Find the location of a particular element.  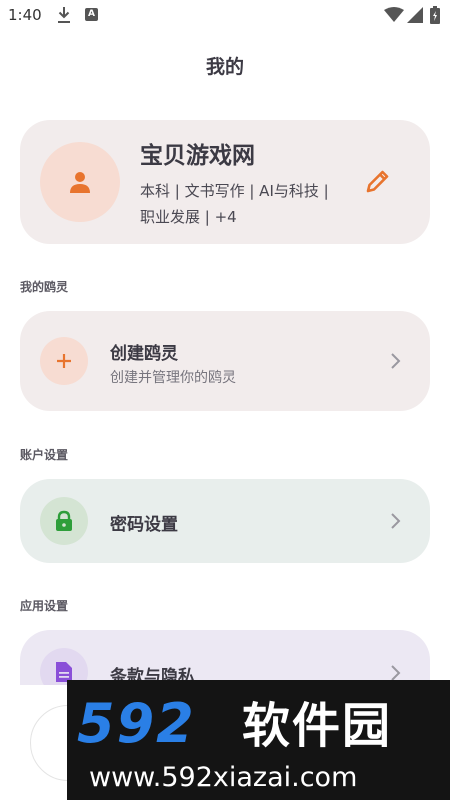

watermark-url: www.592xiazai.com is located at coordinates (223, 777).